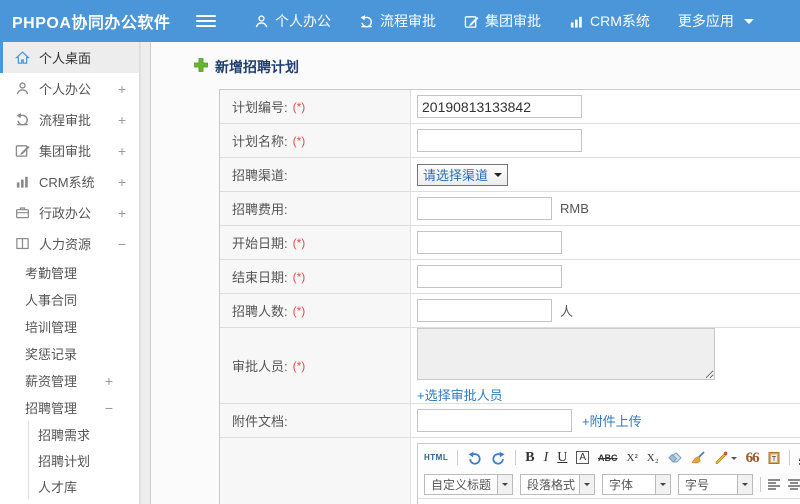 The height and width of the screenshot is (504, 800). What do you see at coordinates (257, 67) in the screenshot?
I see `page-title: 新增招聘计划` at bounding box center [257, 67].